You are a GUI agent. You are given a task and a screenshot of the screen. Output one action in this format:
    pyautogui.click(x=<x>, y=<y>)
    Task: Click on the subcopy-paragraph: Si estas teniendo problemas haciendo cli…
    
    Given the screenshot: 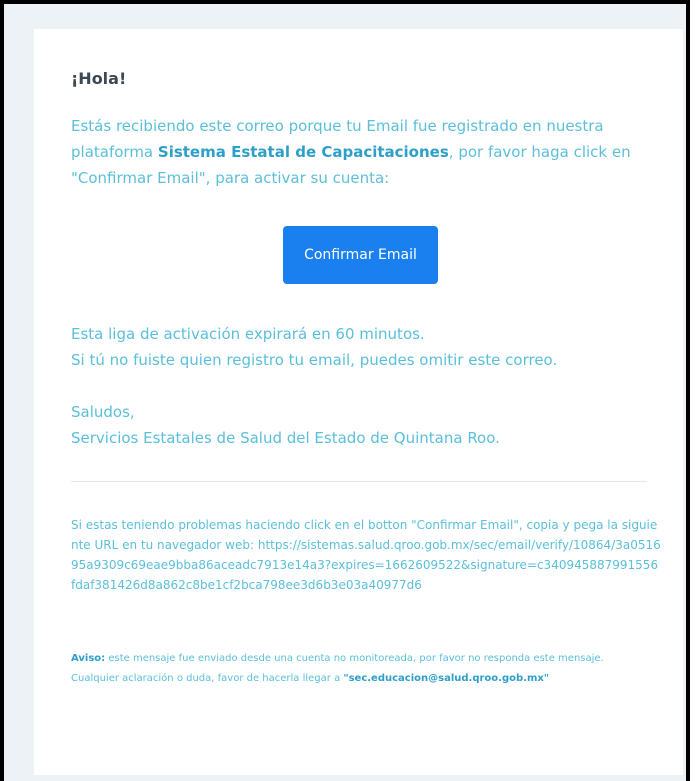 What is the action you would take?
    pyautogui.click(x=366, y=555)
    